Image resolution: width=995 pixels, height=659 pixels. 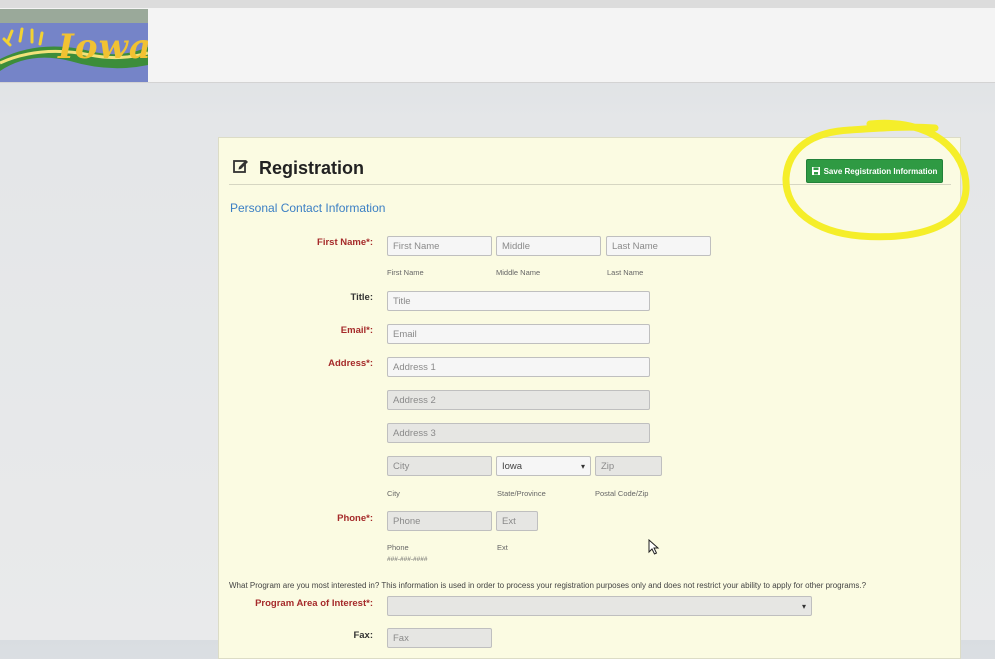 I want to click on phone-label: Phone*:, so click(x=355, y=518).